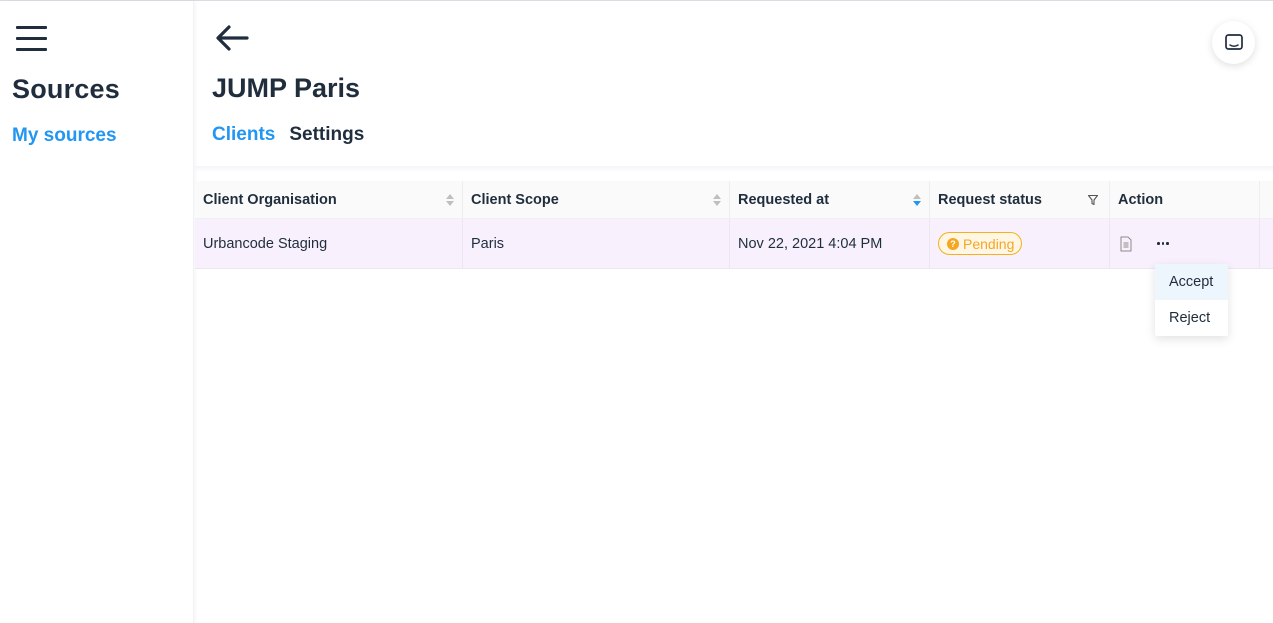  Describe the element at coordinates (329, 243) in the screenshot. I see `cell-organisation: Urbancode Staging` at that location.